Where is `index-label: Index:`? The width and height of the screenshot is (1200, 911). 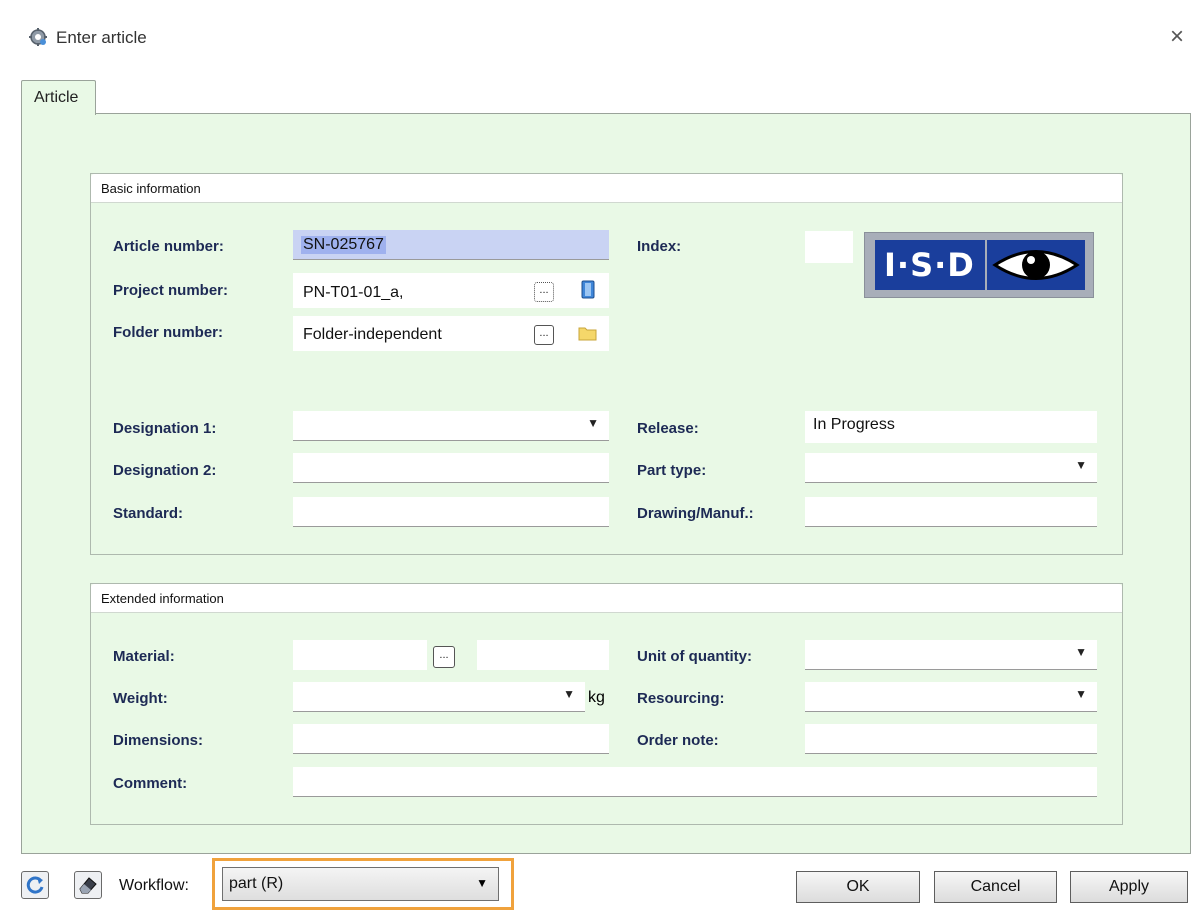 index-label: Index: is located at coordinates (659, 246).